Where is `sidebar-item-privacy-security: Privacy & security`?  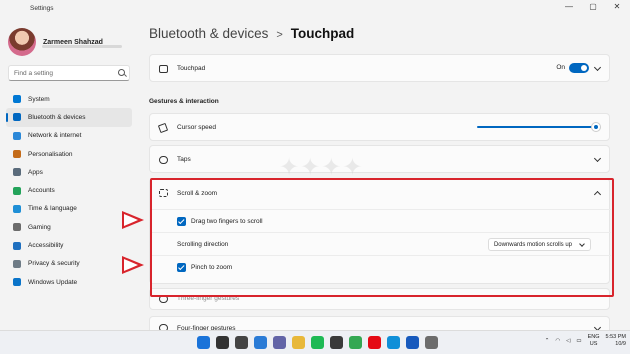 sidebar-item-privacy-security: Privacy & security is located at coordinates (69, 264).